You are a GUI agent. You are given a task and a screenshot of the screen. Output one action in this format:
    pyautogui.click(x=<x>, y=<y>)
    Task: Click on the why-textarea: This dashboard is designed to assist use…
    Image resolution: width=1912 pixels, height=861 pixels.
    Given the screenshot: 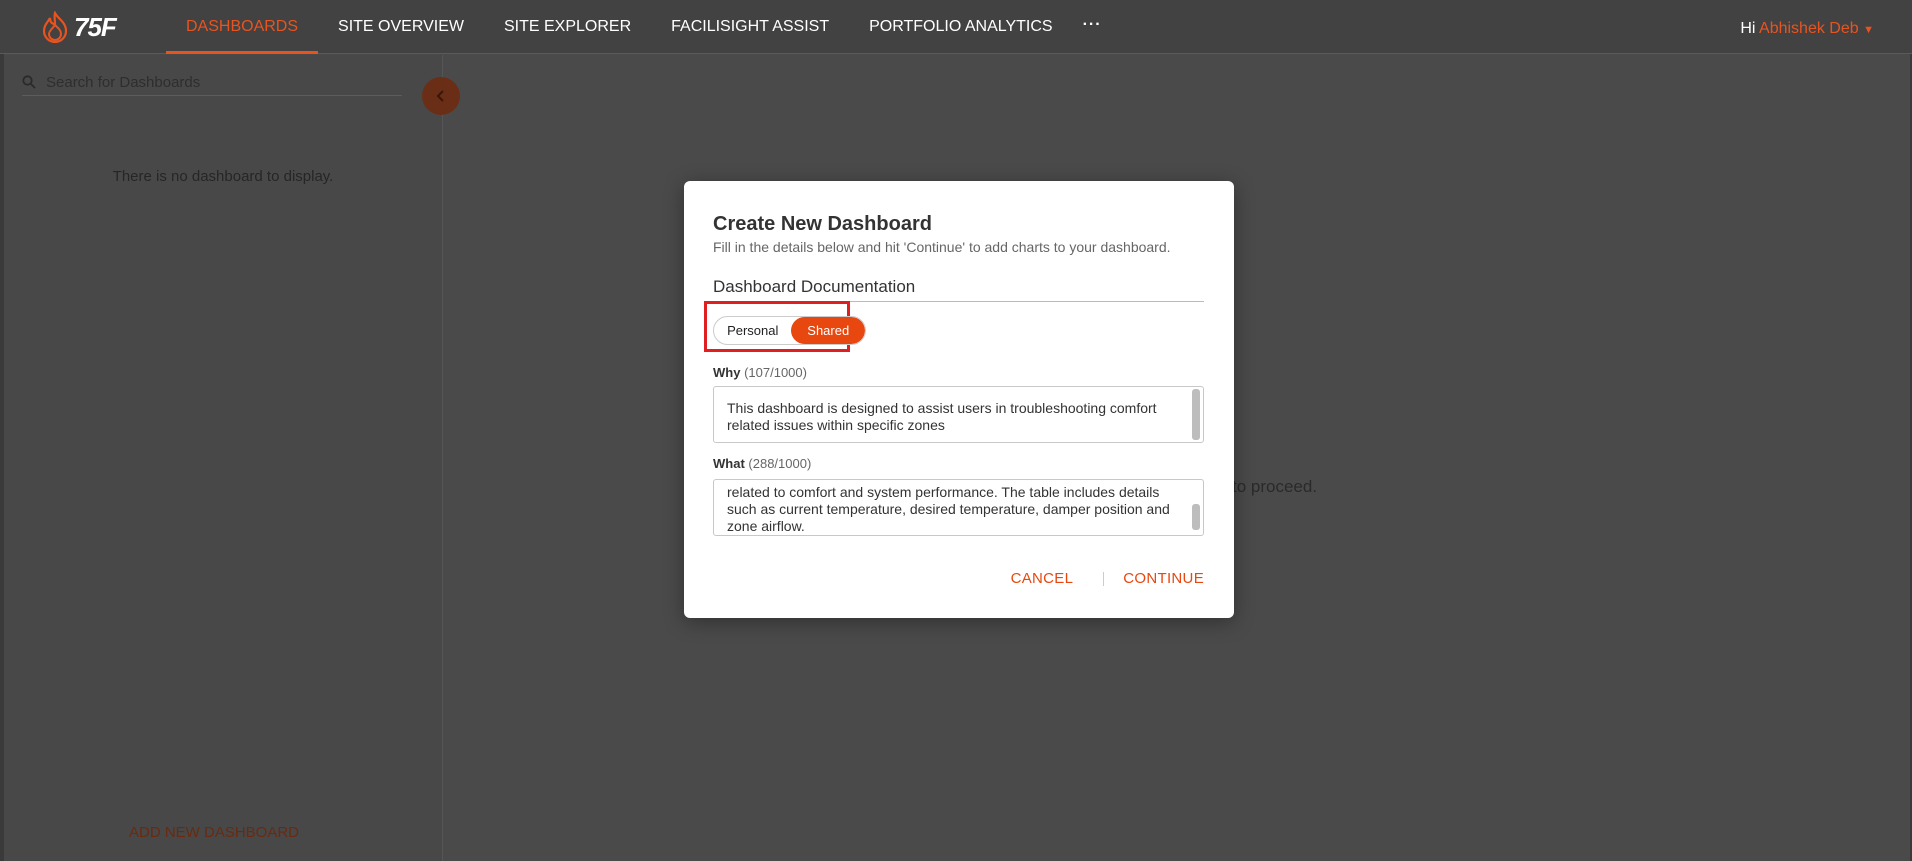 What is the action you would take?
    pyautogui.click(x=958, y=414)
    